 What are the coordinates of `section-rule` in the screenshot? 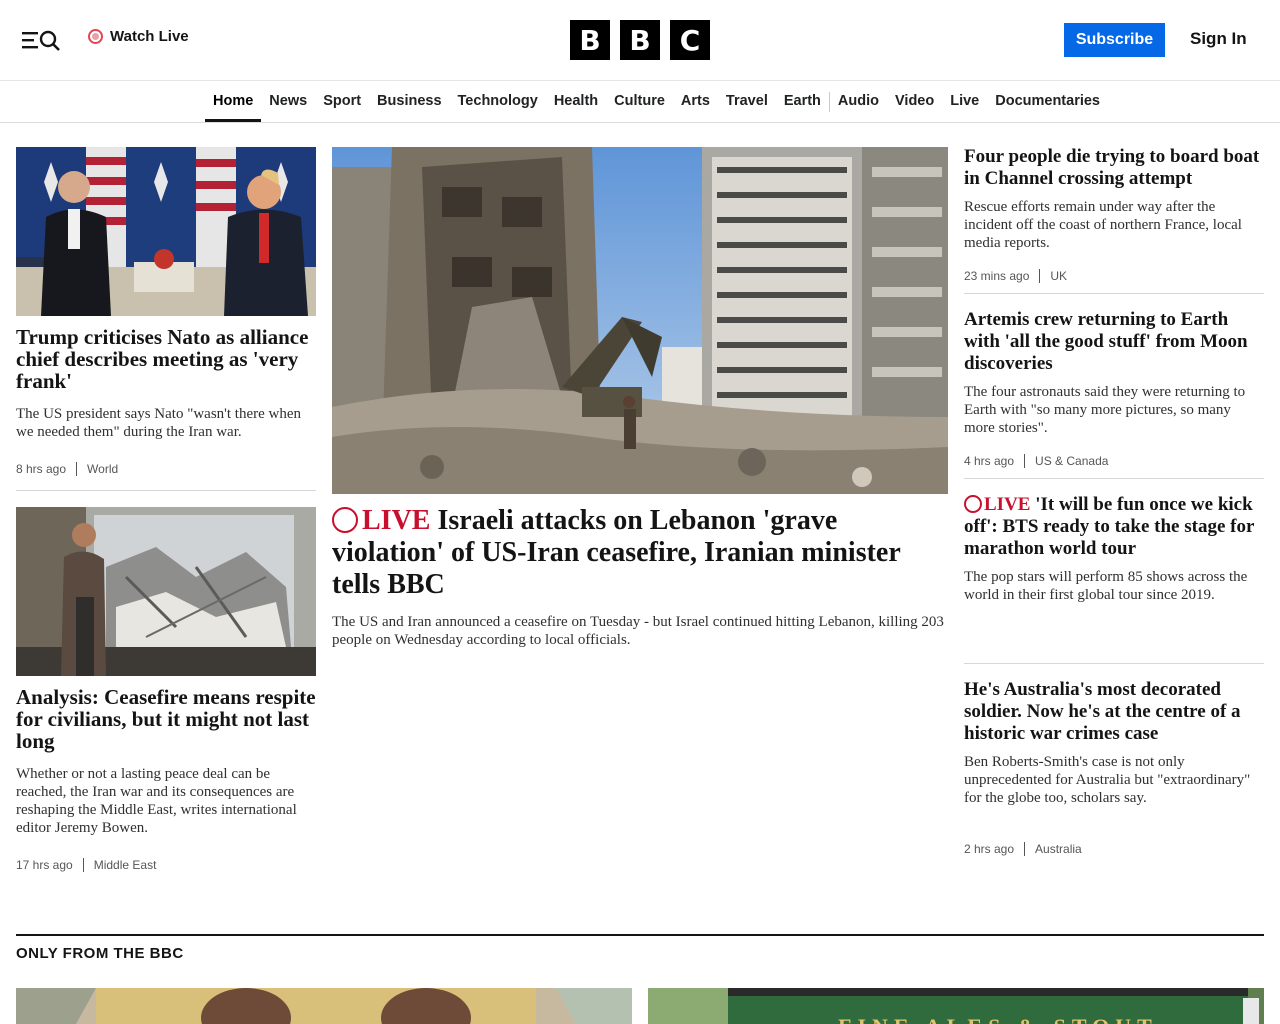 It's located at (640, 935).